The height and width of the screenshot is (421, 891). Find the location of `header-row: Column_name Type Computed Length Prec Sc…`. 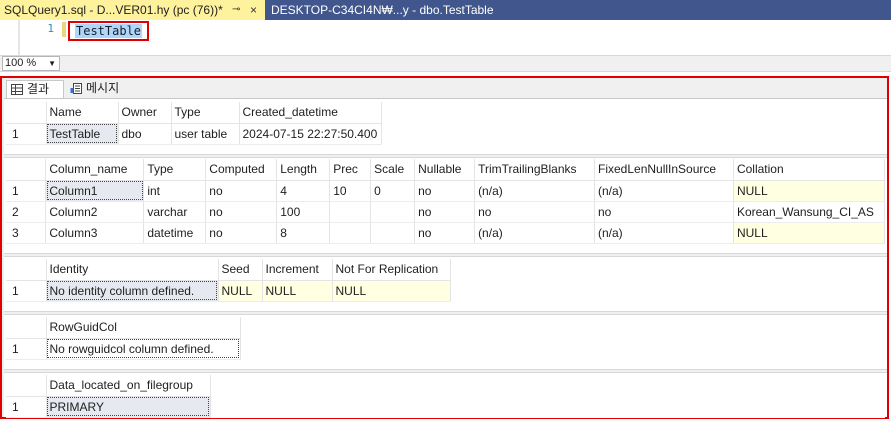

header-row: Column_name Type Computed Length Prec Sc… is located at coordinates (446, 170).